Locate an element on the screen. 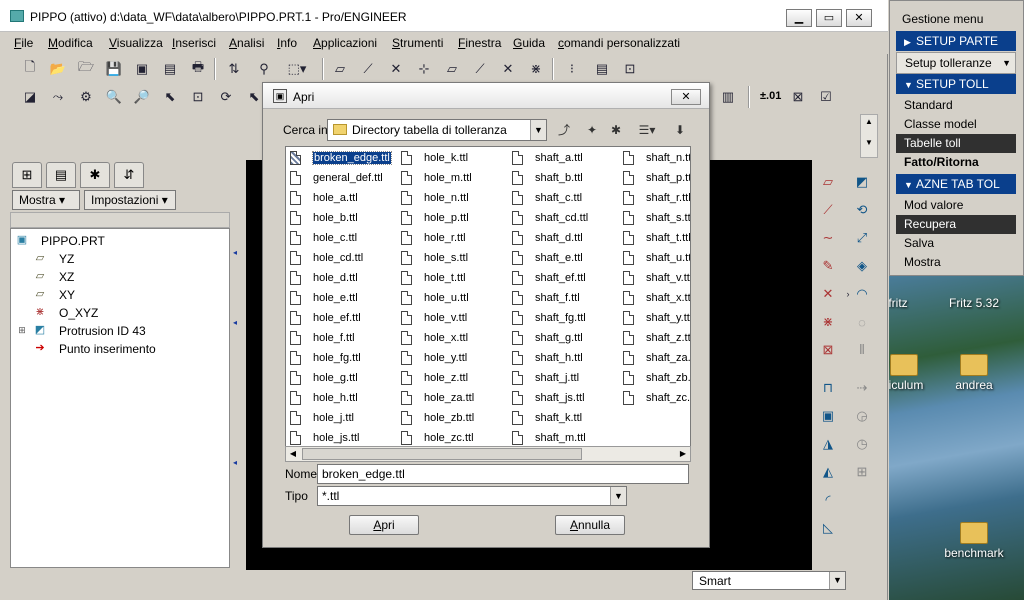  file-item: hole_j.ttl is located at coordinates (344, 419).